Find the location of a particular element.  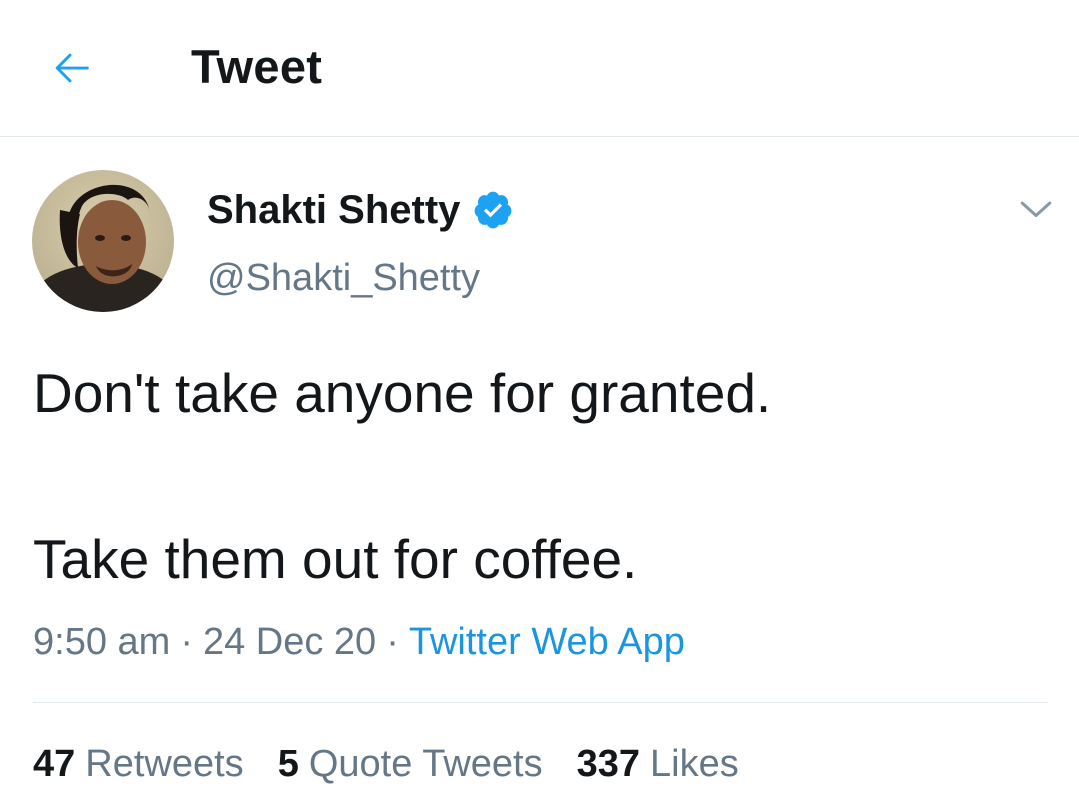

author-name-row: Shakti Shetty is located at coordinates (360, 210).